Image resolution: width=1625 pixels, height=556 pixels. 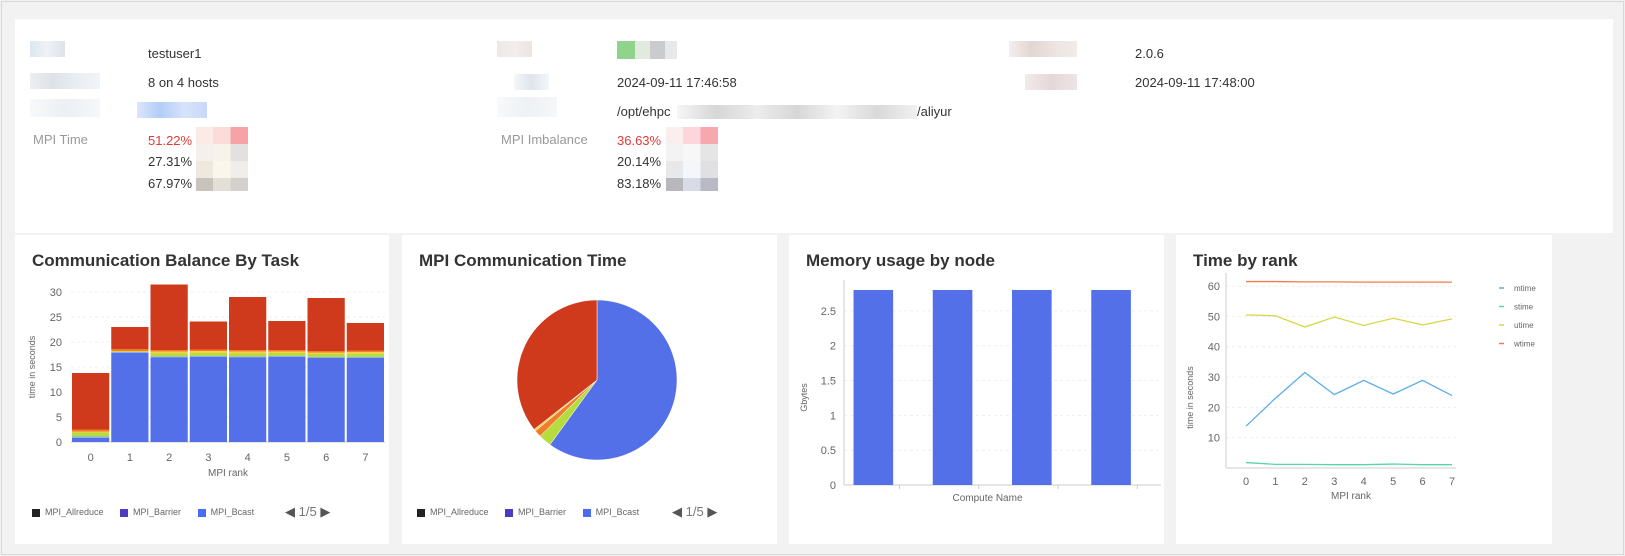 I want to click on x-tick-label: 1, so click(x=130, y=458).